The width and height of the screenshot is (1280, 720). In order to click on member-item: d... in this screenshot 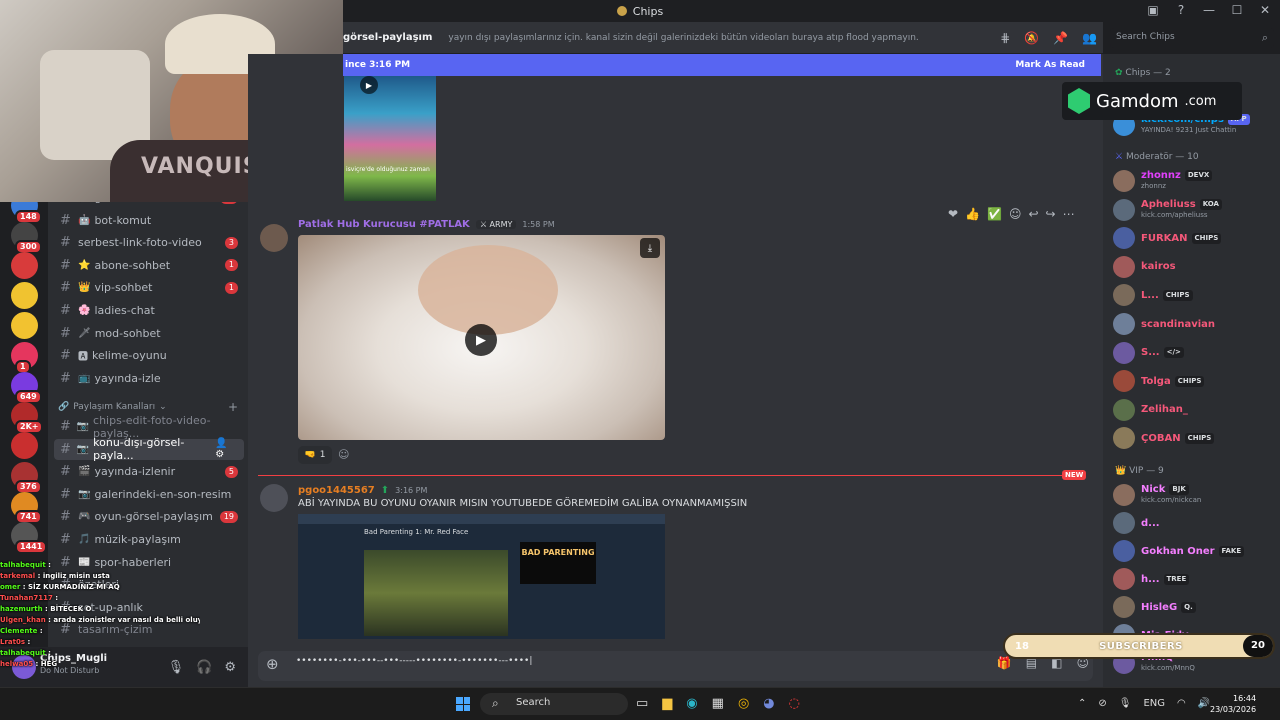, I will do `click(1194, 523)`.